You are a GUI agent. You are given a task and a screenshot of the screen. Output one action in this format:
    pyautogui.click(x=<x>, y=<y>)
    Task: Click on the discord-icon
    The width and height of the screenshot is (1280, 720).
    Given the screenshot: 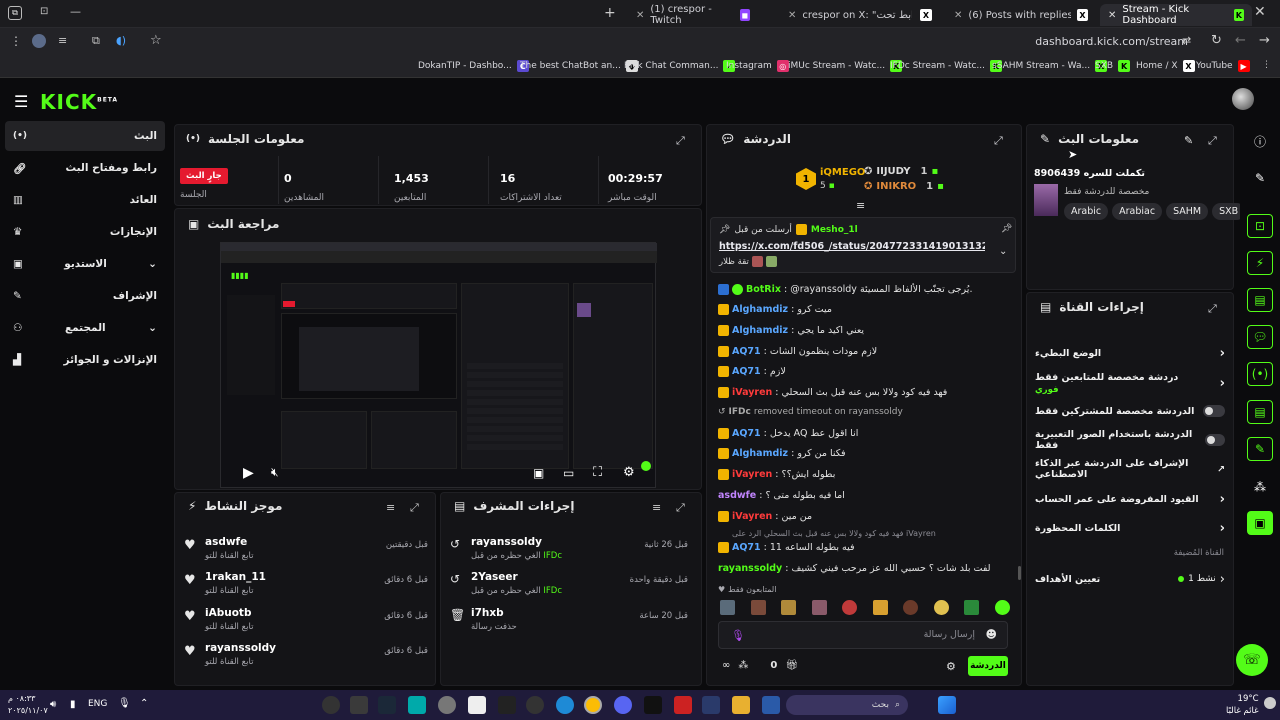 What is the action you would take?
    pyautogui.click(x=623, y=705)
    